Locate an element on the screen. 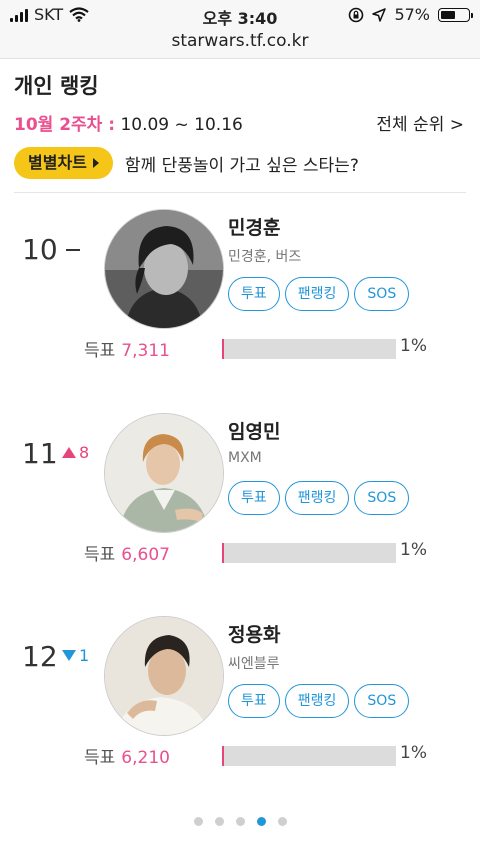  rank-change-value: 8 is located at coordinates (84, 452).